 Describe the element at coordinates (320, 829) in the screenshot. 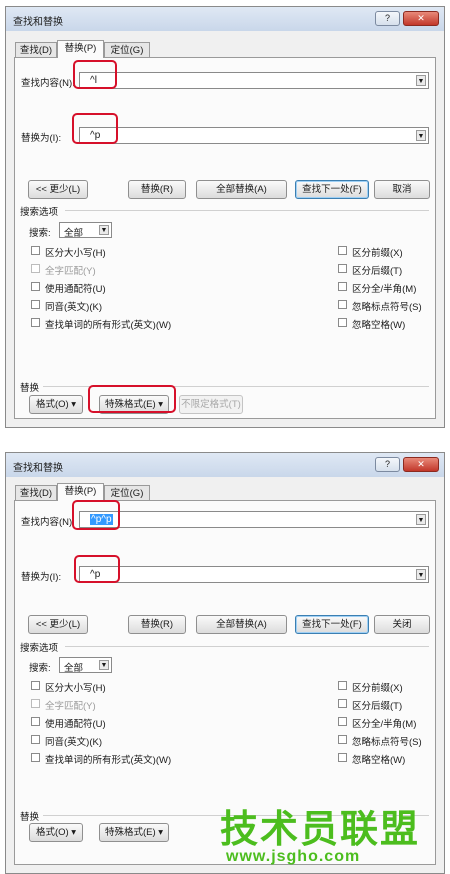

I see `watermark-logo-text: 技术员联盟` at that location.